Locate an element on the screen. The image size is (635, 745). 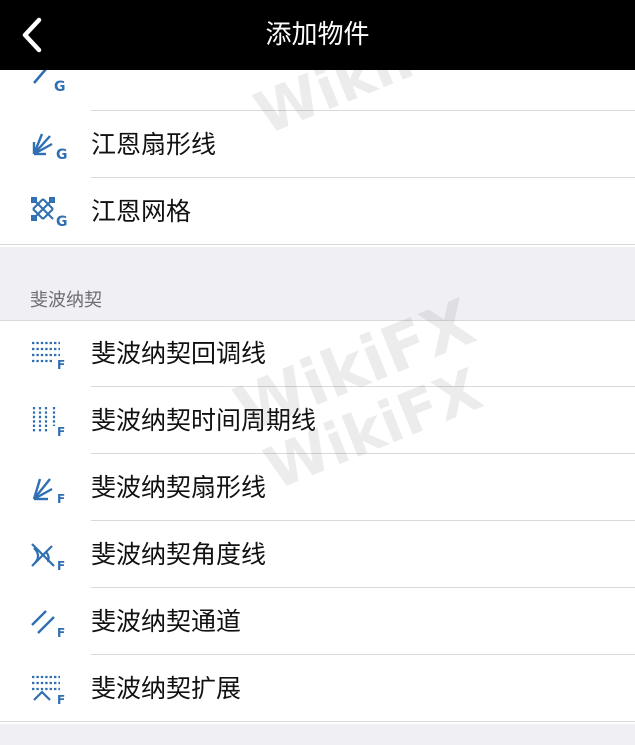
list-item-fib-expansion: F 斐波纳契扩展 is located at coordinates (317, 688).